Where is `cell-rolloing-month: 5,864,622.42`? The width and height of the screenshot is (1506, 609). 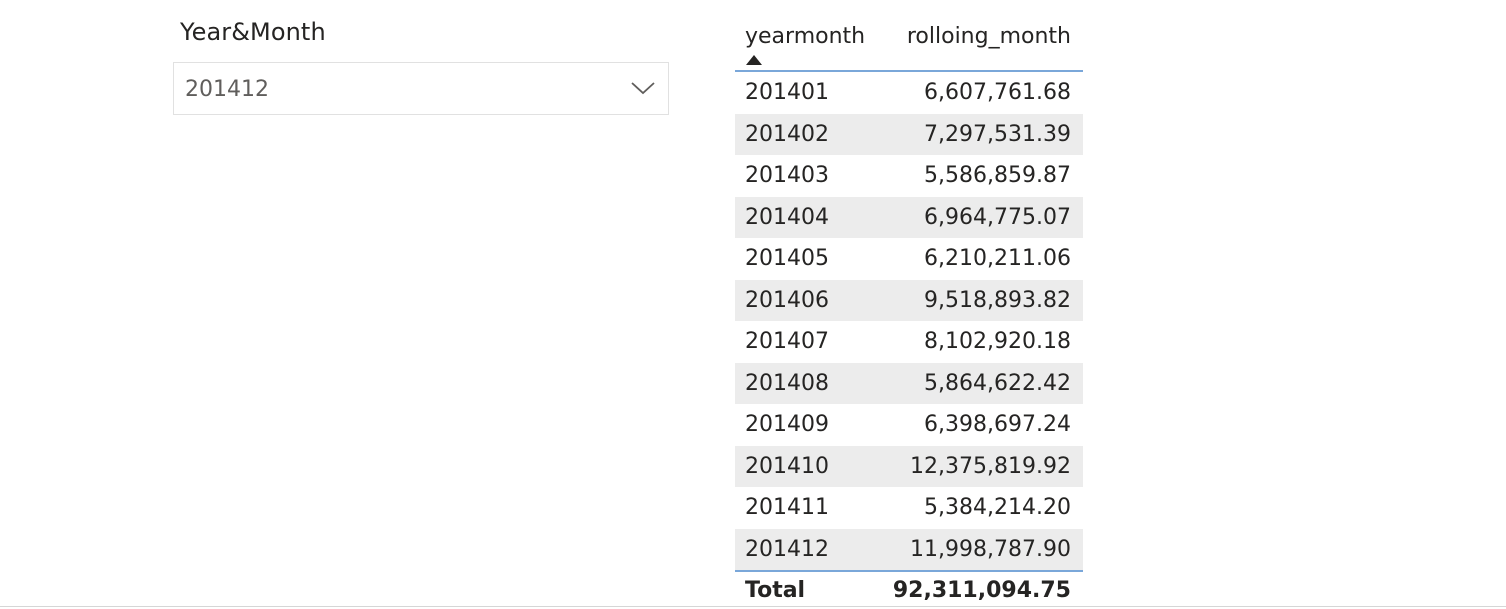
cell-rolloing-month: 5,864,622.42 is located at coordinates (997, 383).